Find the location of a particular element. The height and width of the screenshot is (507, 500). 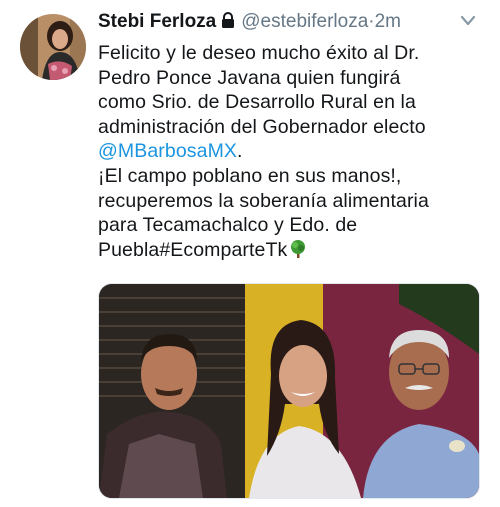

mention-suffix: . is located at coordinates (240, 151).